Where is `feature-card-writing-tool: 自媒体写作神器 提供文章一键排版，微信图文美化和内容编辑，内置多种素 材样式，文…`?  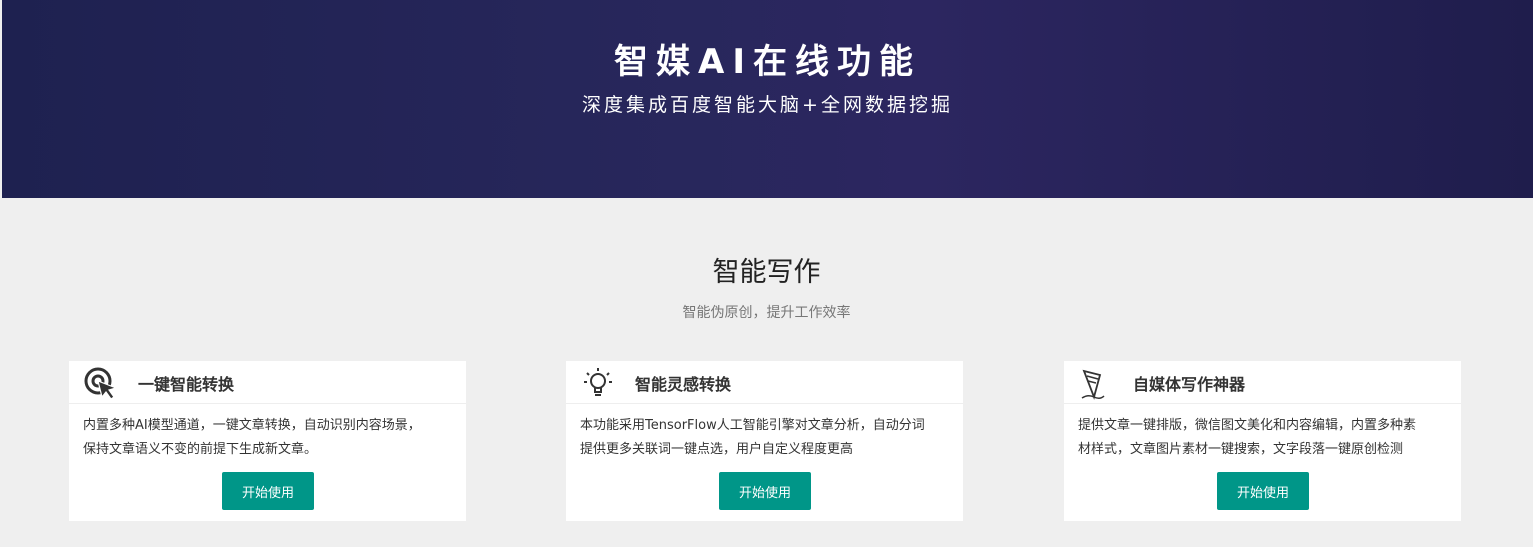 feature-card-writing-tool: 自媒体写作神器 提供文章一键排版，微信图文美化和内容编辑，内置多种素 材样式，文… is located at coordinates (1262, 441).